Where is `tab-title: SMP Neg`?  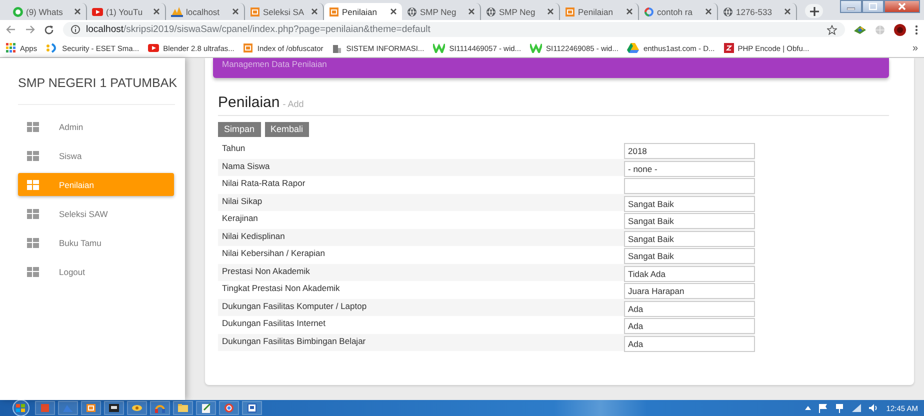 tab-title: SMP Neg is located at coordinates (517, 11).